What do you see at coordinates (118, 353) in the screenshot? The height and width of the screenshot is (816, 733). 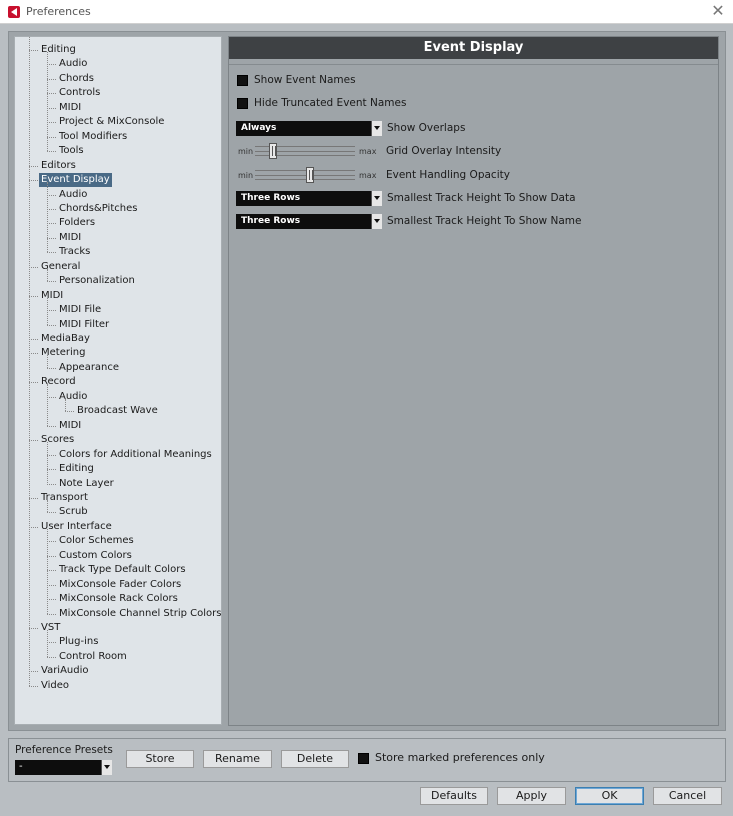 I see `tree-item: Metering` at bounding box center [118, 353].